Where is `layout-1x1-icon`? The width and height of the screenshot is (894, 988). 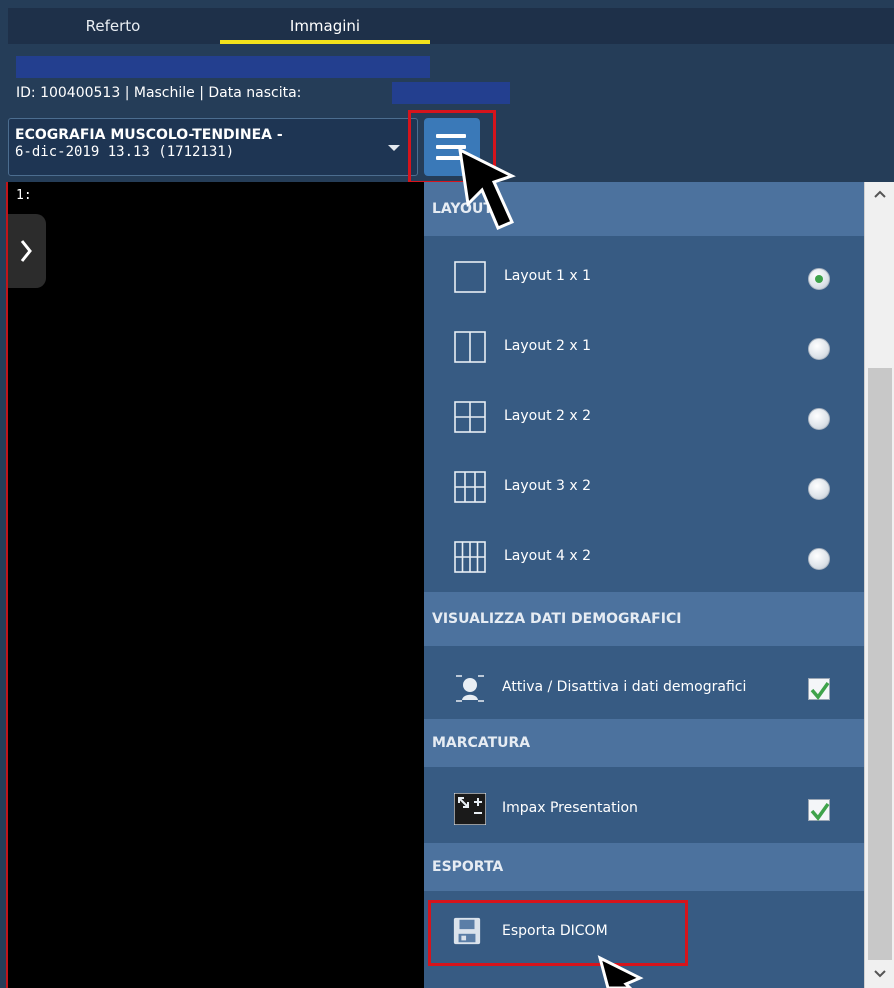
layout-1x1-icon is located at coordinates (470, 277).